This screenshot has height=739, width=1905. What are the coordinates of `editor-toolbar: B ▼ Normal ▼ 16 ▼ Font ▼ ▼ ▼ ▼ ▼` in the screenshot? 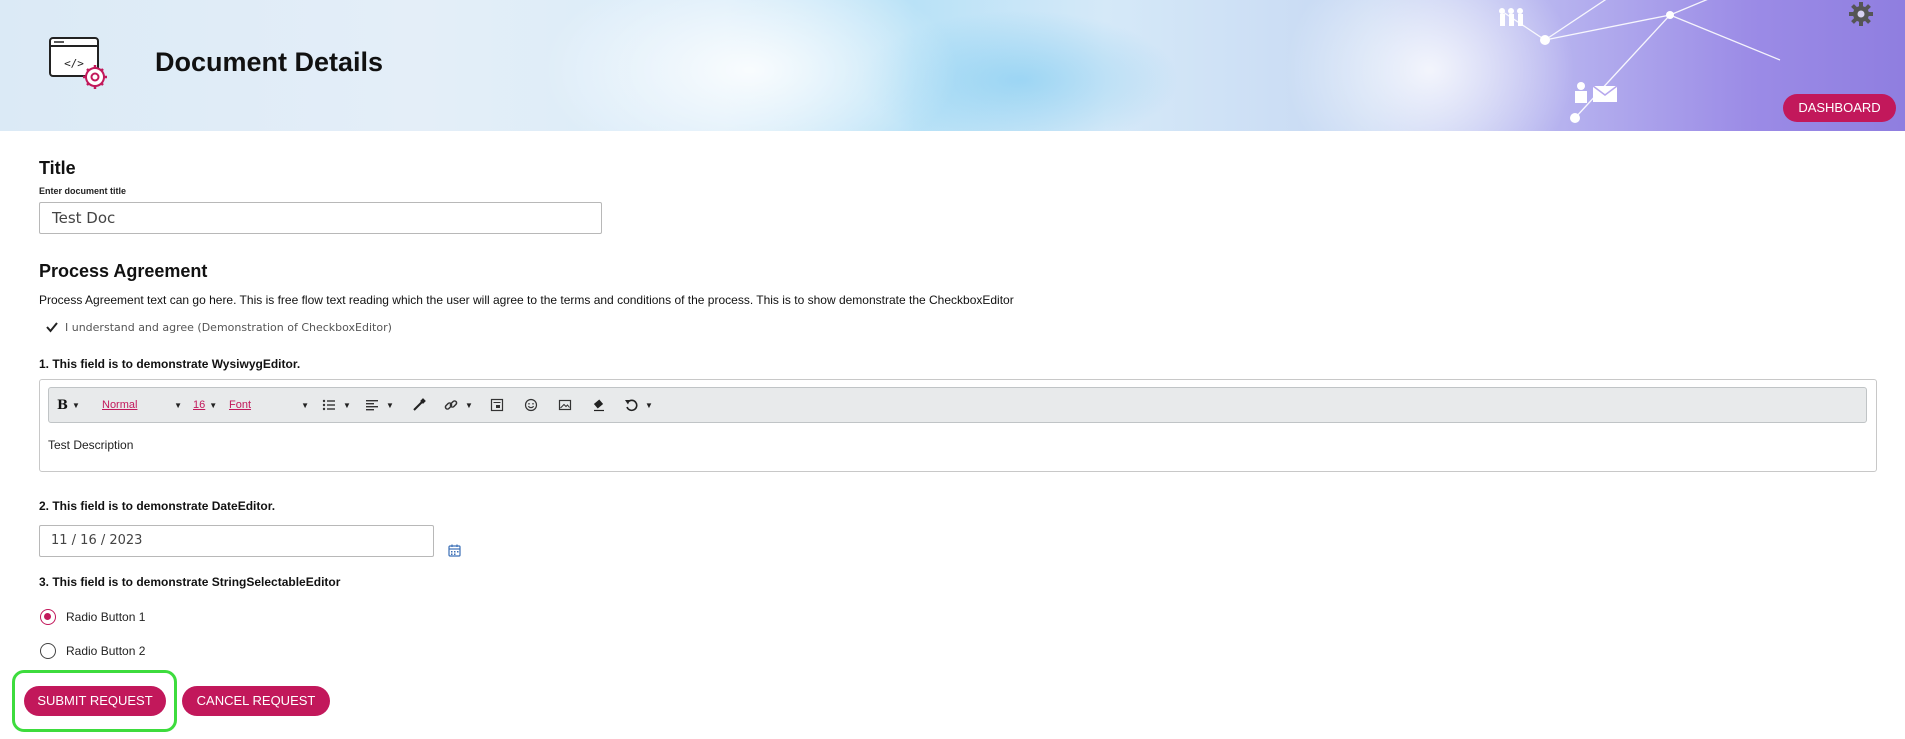 It's located at (957, 405).